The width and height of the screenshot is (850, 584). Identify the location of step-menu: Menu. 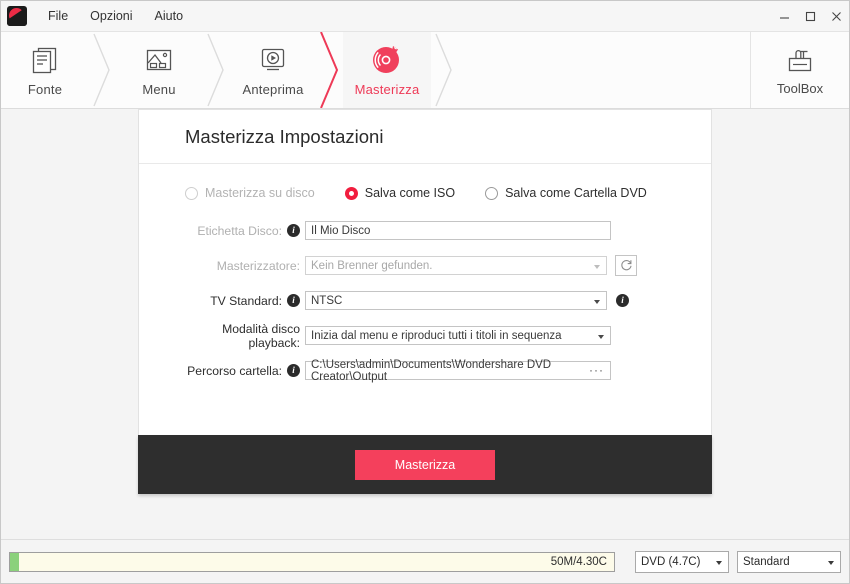
(159, 70).